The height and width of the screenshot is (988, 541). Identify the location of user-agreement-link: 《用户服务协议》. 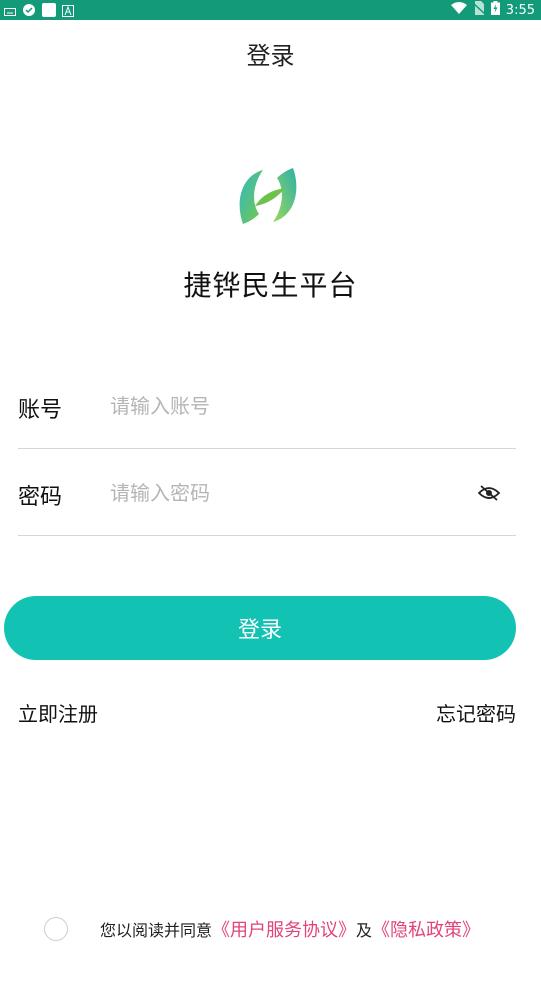
(284, 929).